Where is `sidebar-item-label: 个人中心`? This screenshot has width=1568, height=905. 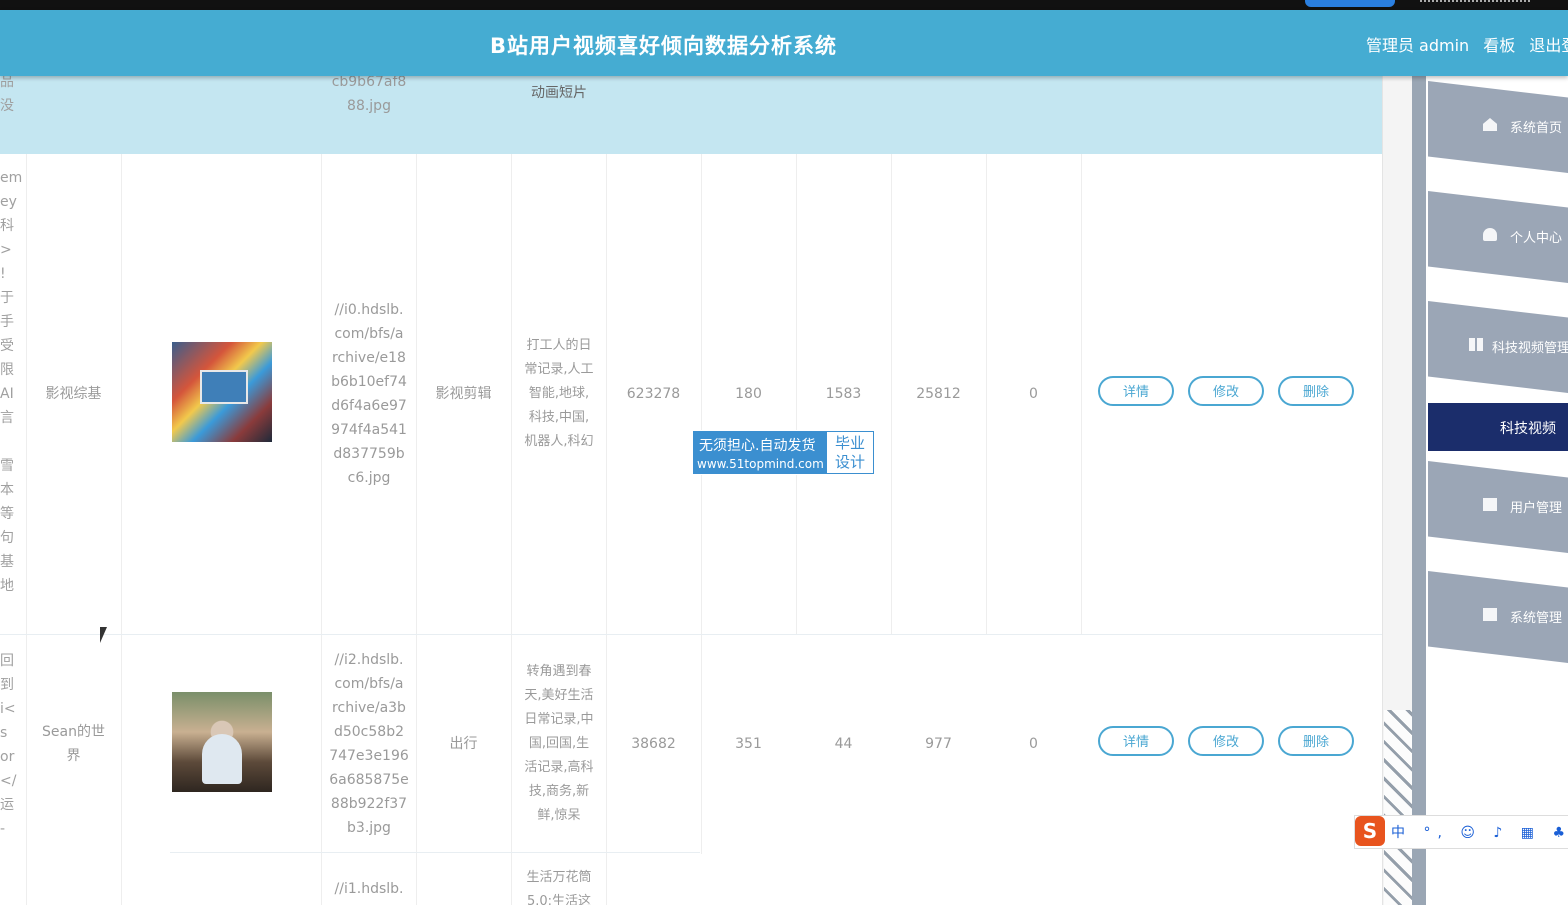
sidebar-item-label: 个人中心 is located at coordinates (1535, 238).